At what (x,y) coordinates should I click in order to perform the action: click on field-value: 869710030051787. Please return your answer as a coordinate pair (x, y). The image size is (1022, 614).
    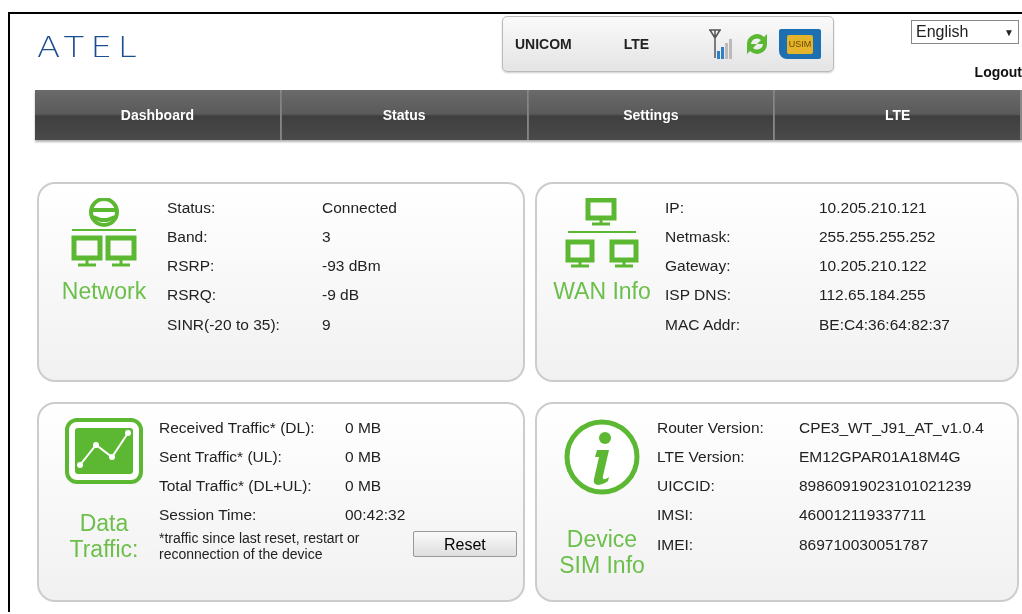
    Looking at the image, I should click on (864, 544).